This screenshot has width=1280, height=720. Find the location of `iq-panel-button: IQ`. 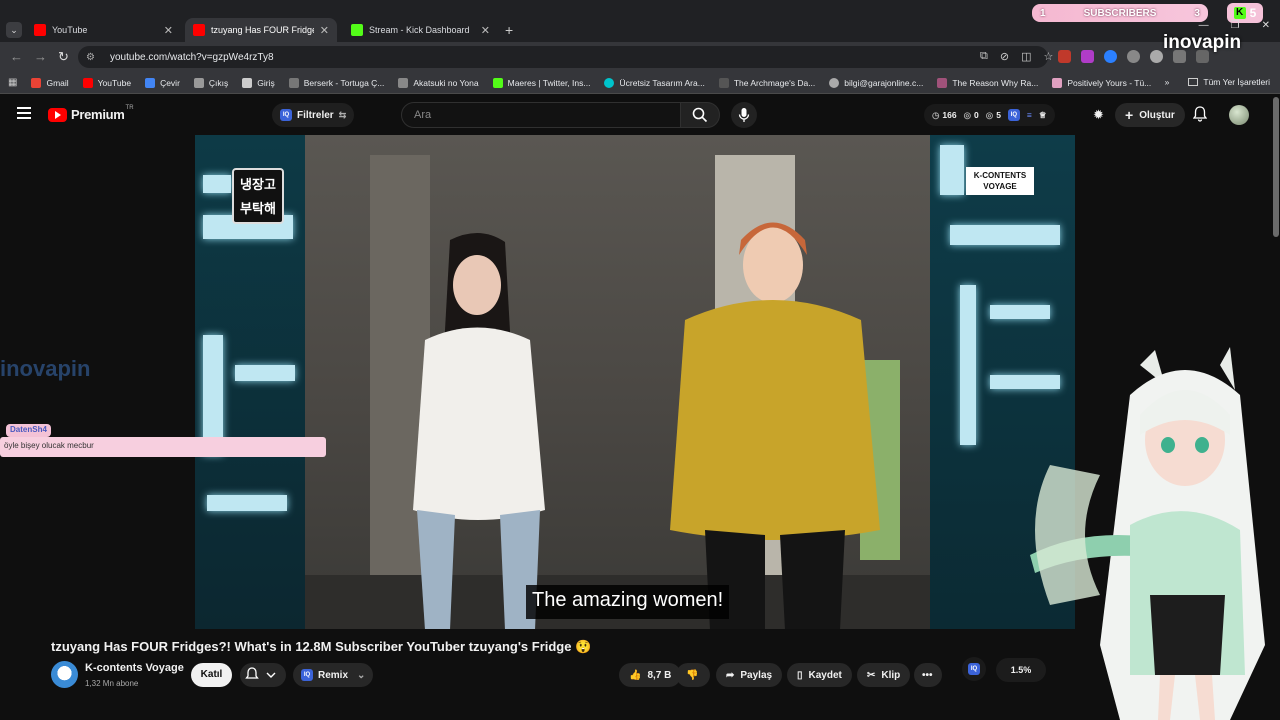

iq-panel-button: IQ is located at coordinates (974, 669).